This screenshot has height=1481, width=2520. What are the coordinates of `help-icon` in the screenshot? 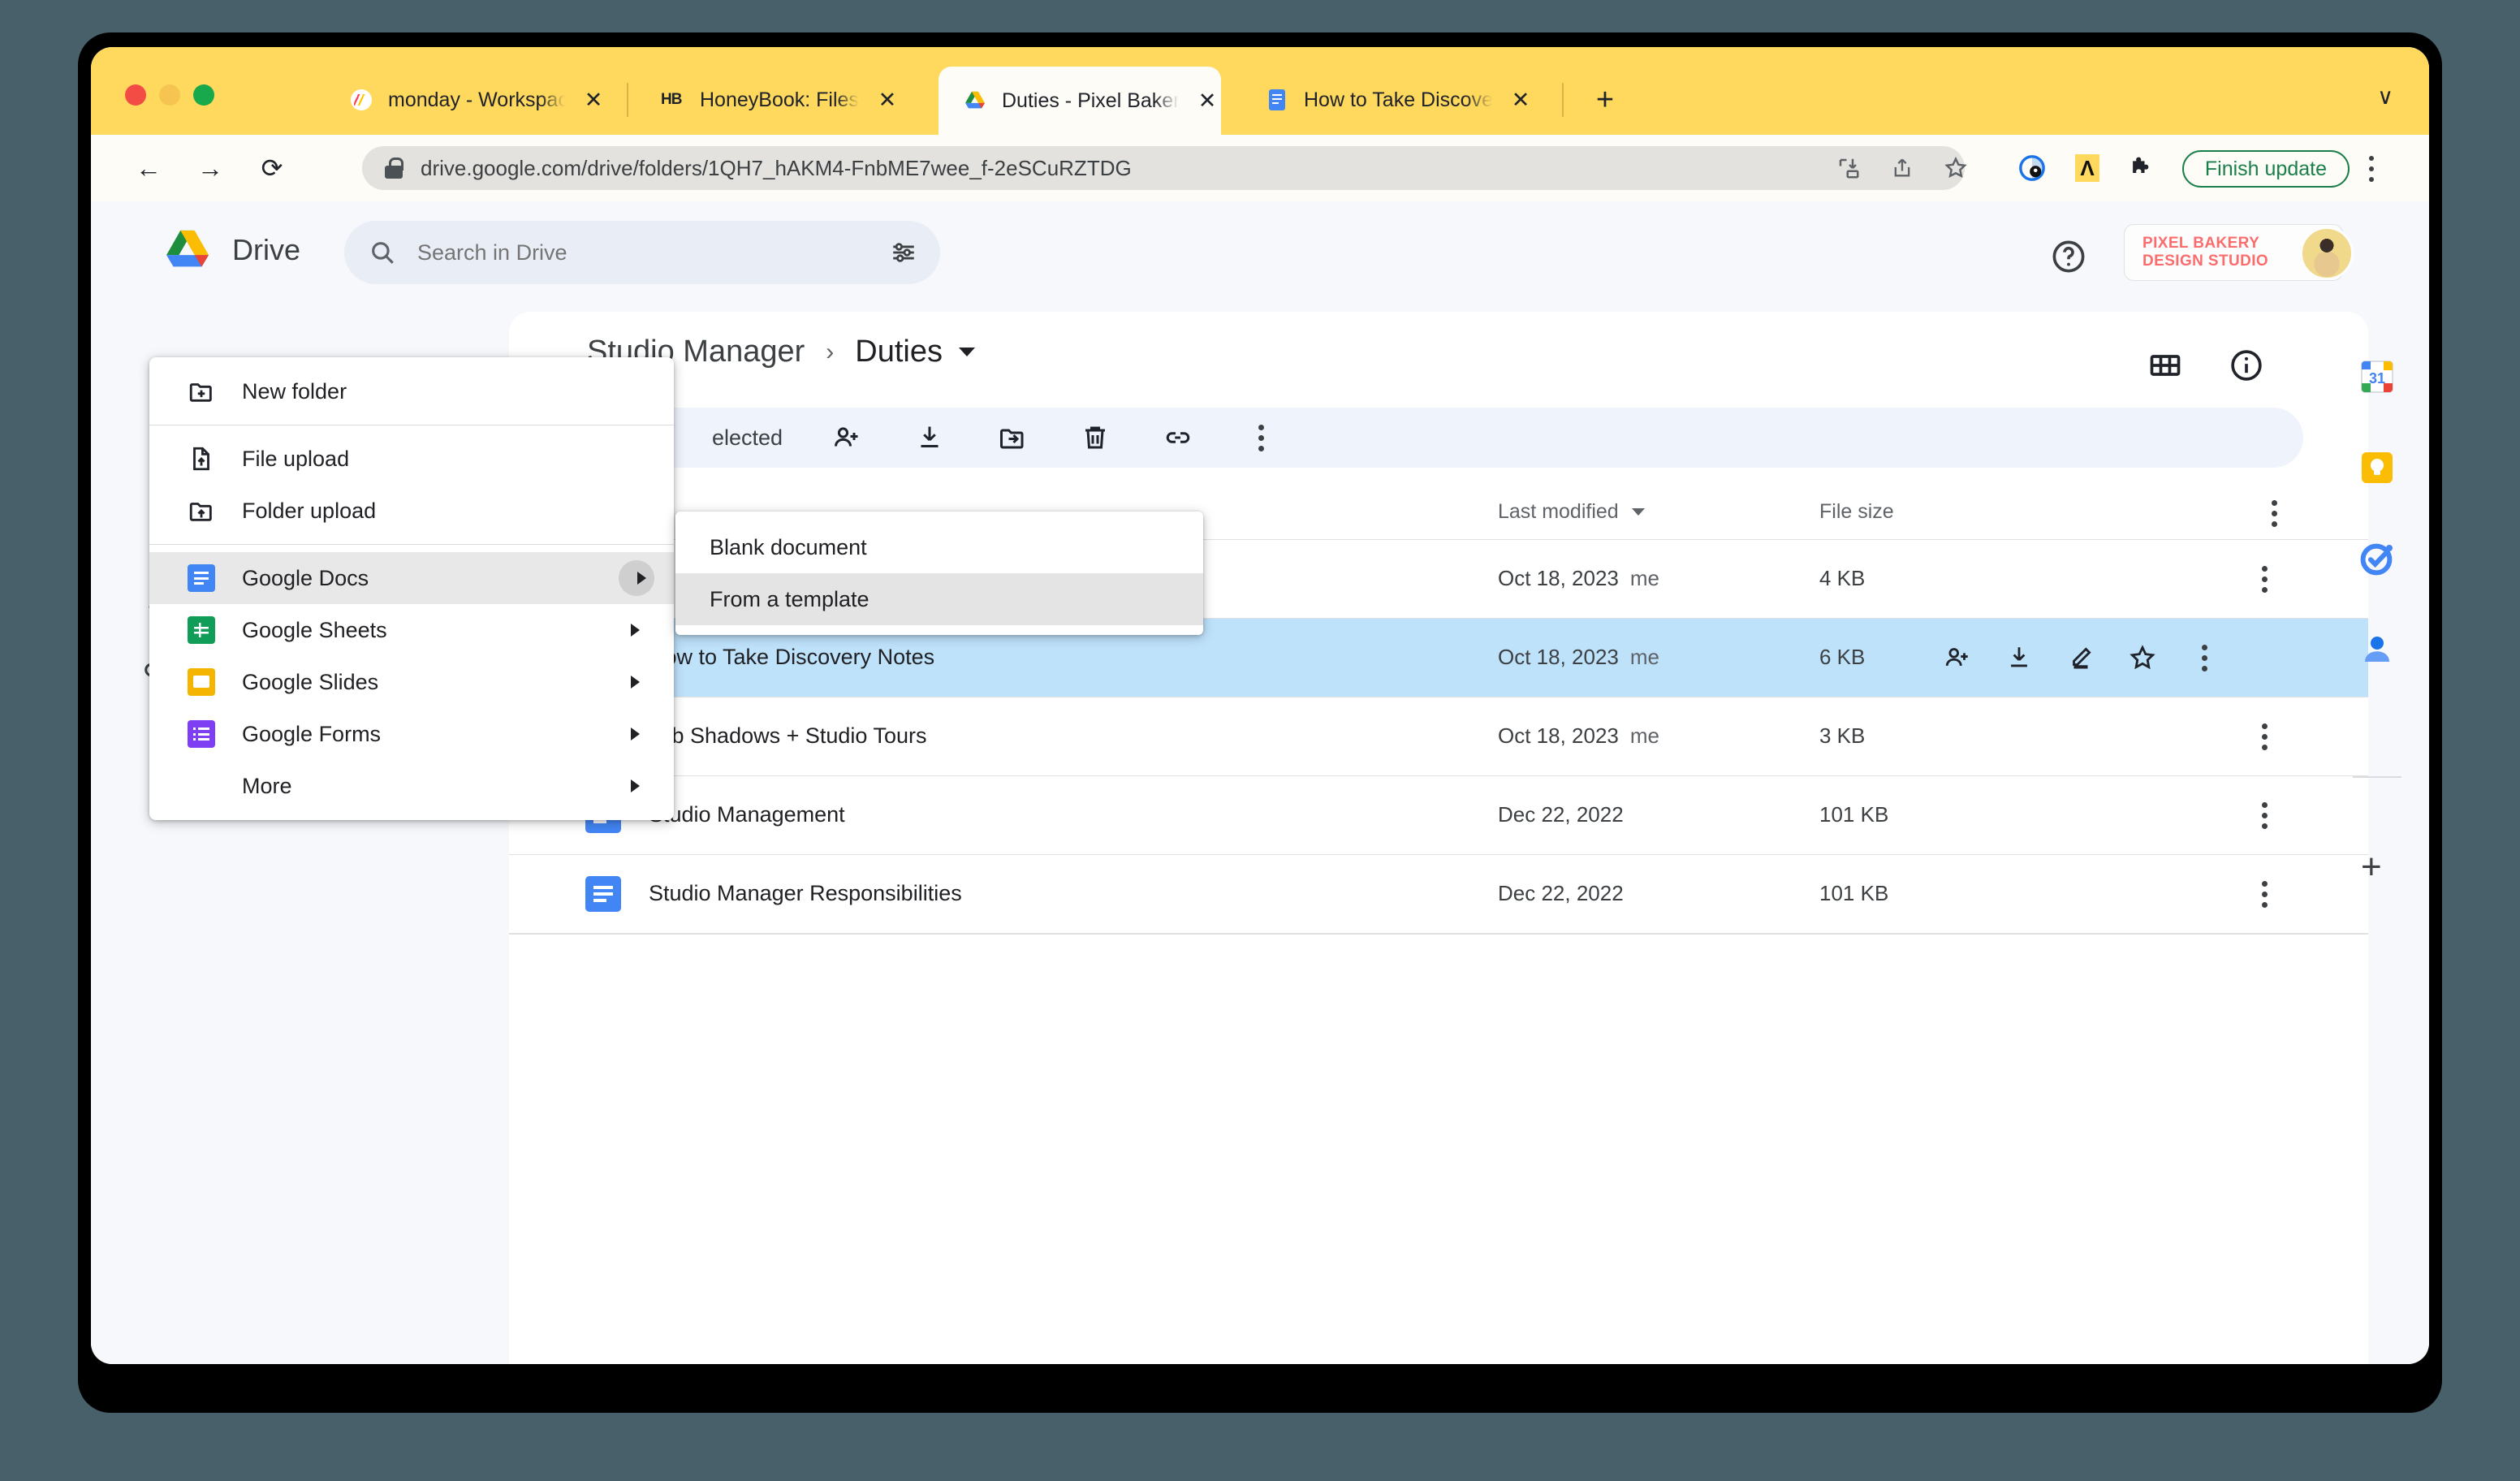 It's located at (2068, 257).